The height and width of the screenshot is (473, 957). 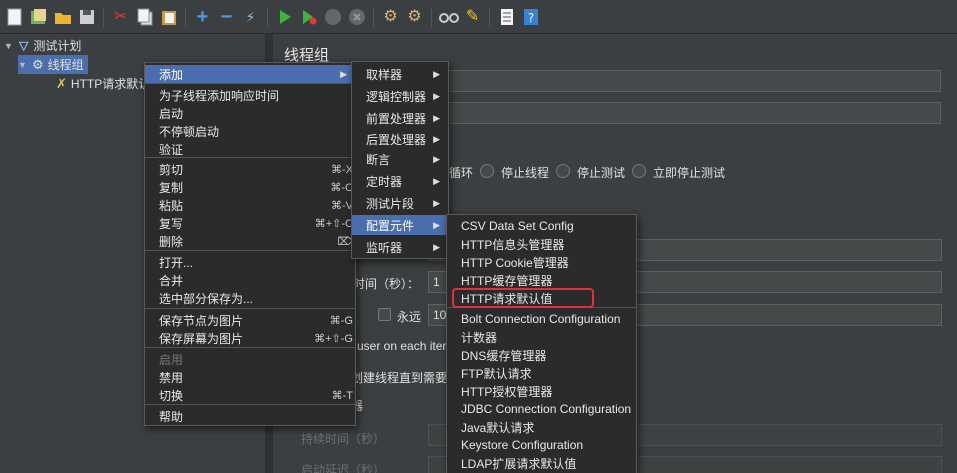 What do you see at coordinates (250, 241) in the screenshot?
I see `menu-item-remove: 删除 ⌦` at bounding box center [250, 241].